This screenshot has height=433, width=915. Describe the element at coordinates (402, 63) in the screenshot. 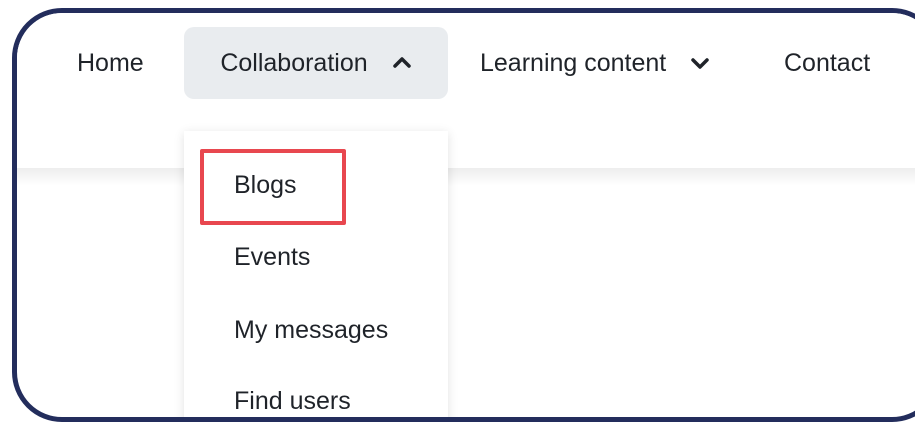

I see `chevron-up-icon` at that location.